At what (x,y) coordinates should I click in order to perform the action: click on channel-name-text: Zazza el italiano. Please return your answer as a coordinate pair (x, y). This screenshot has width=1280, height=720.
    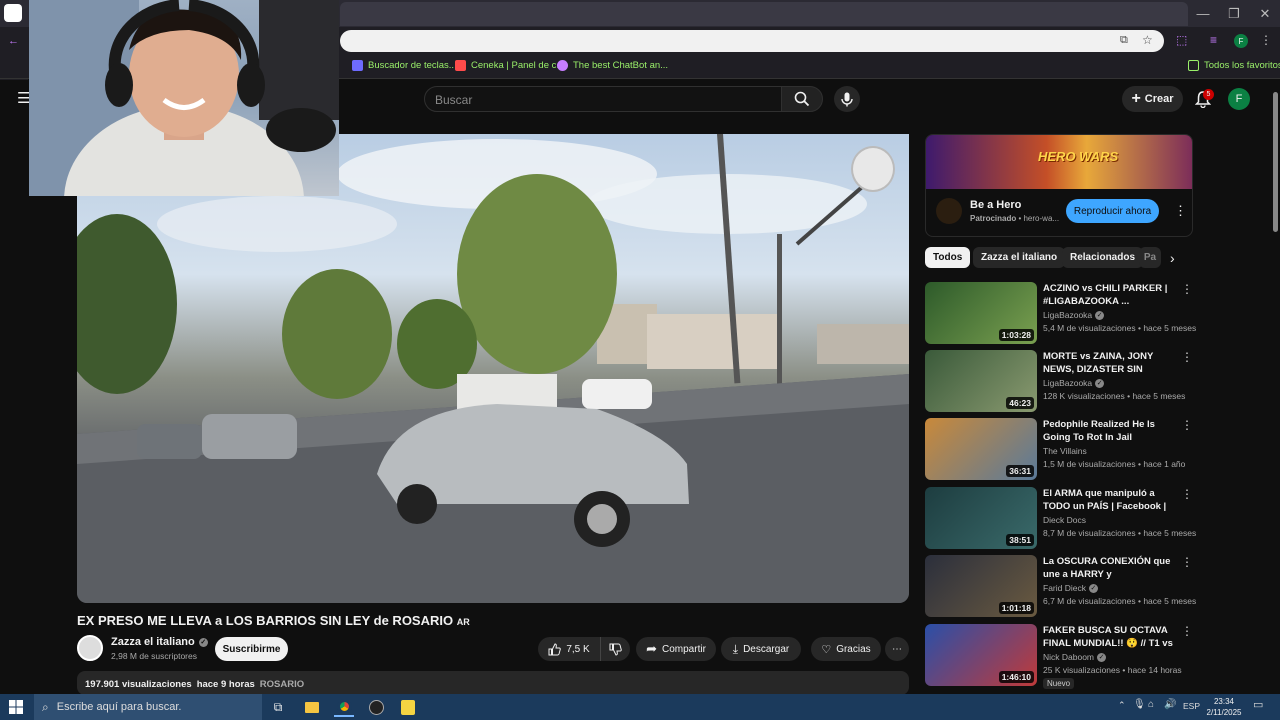
    Looking at the image, I should click on (153, 642).